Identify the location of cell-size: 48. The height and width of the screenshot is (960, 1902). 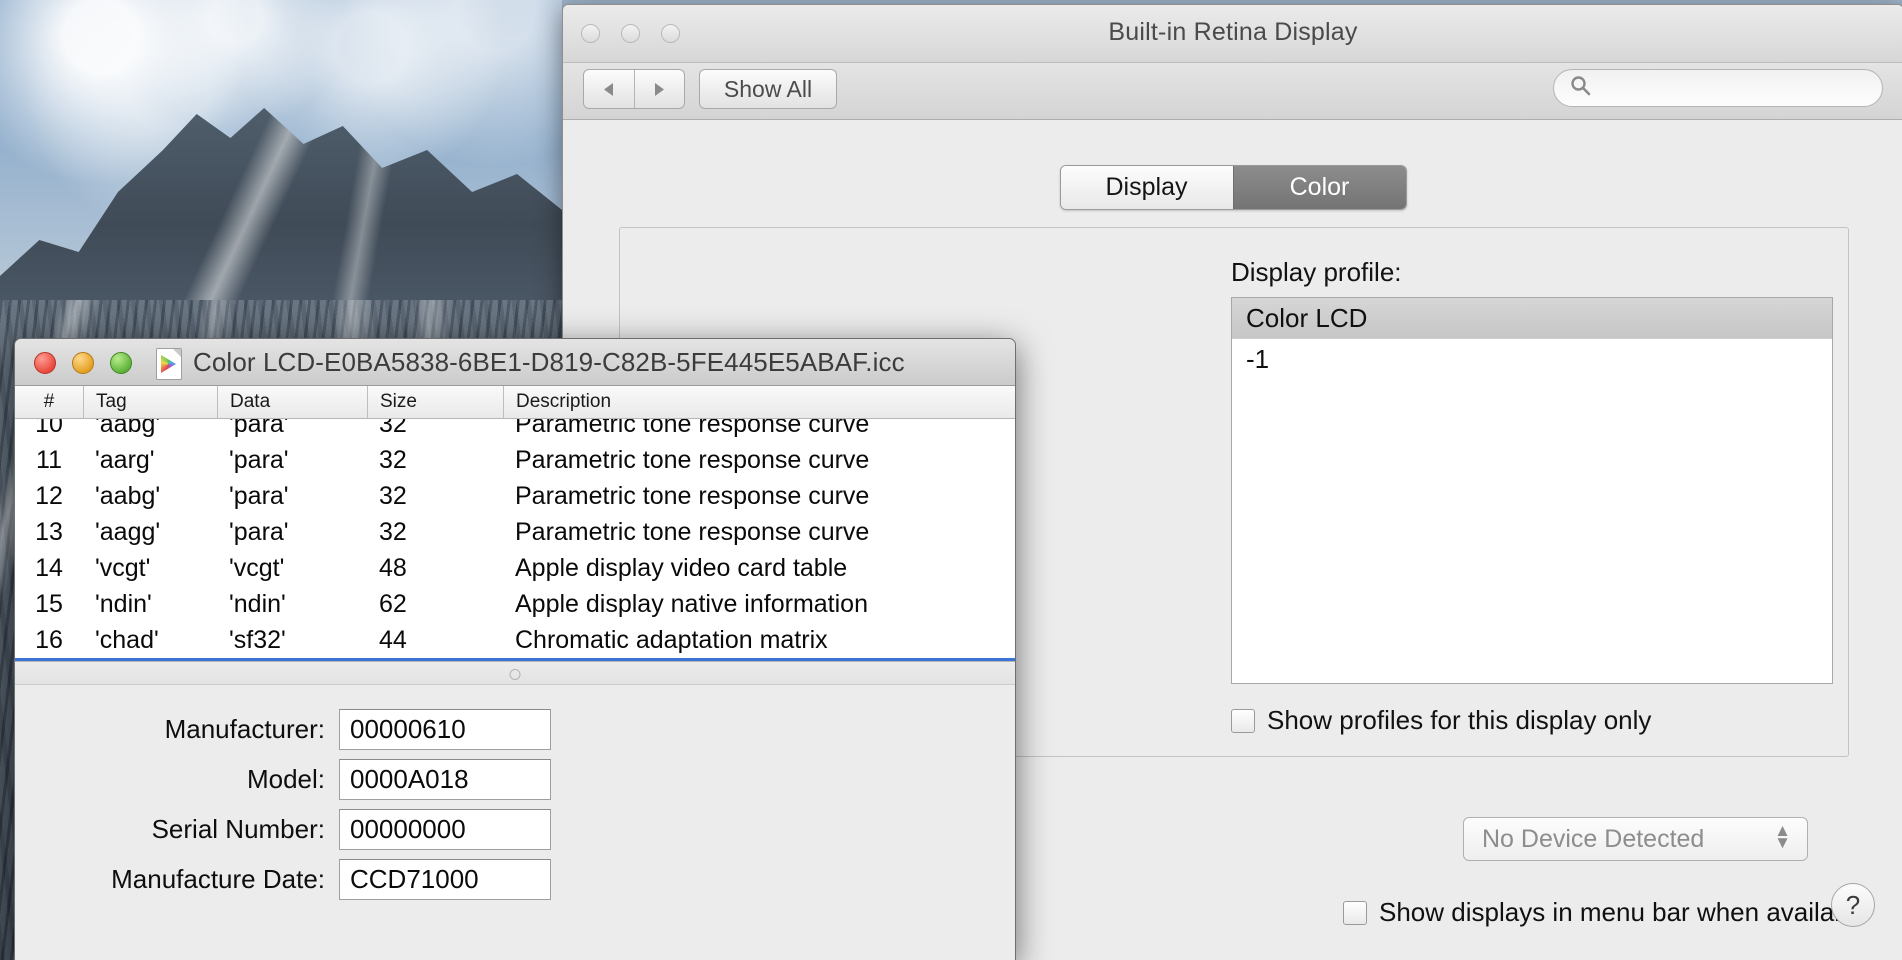
(393, 567).